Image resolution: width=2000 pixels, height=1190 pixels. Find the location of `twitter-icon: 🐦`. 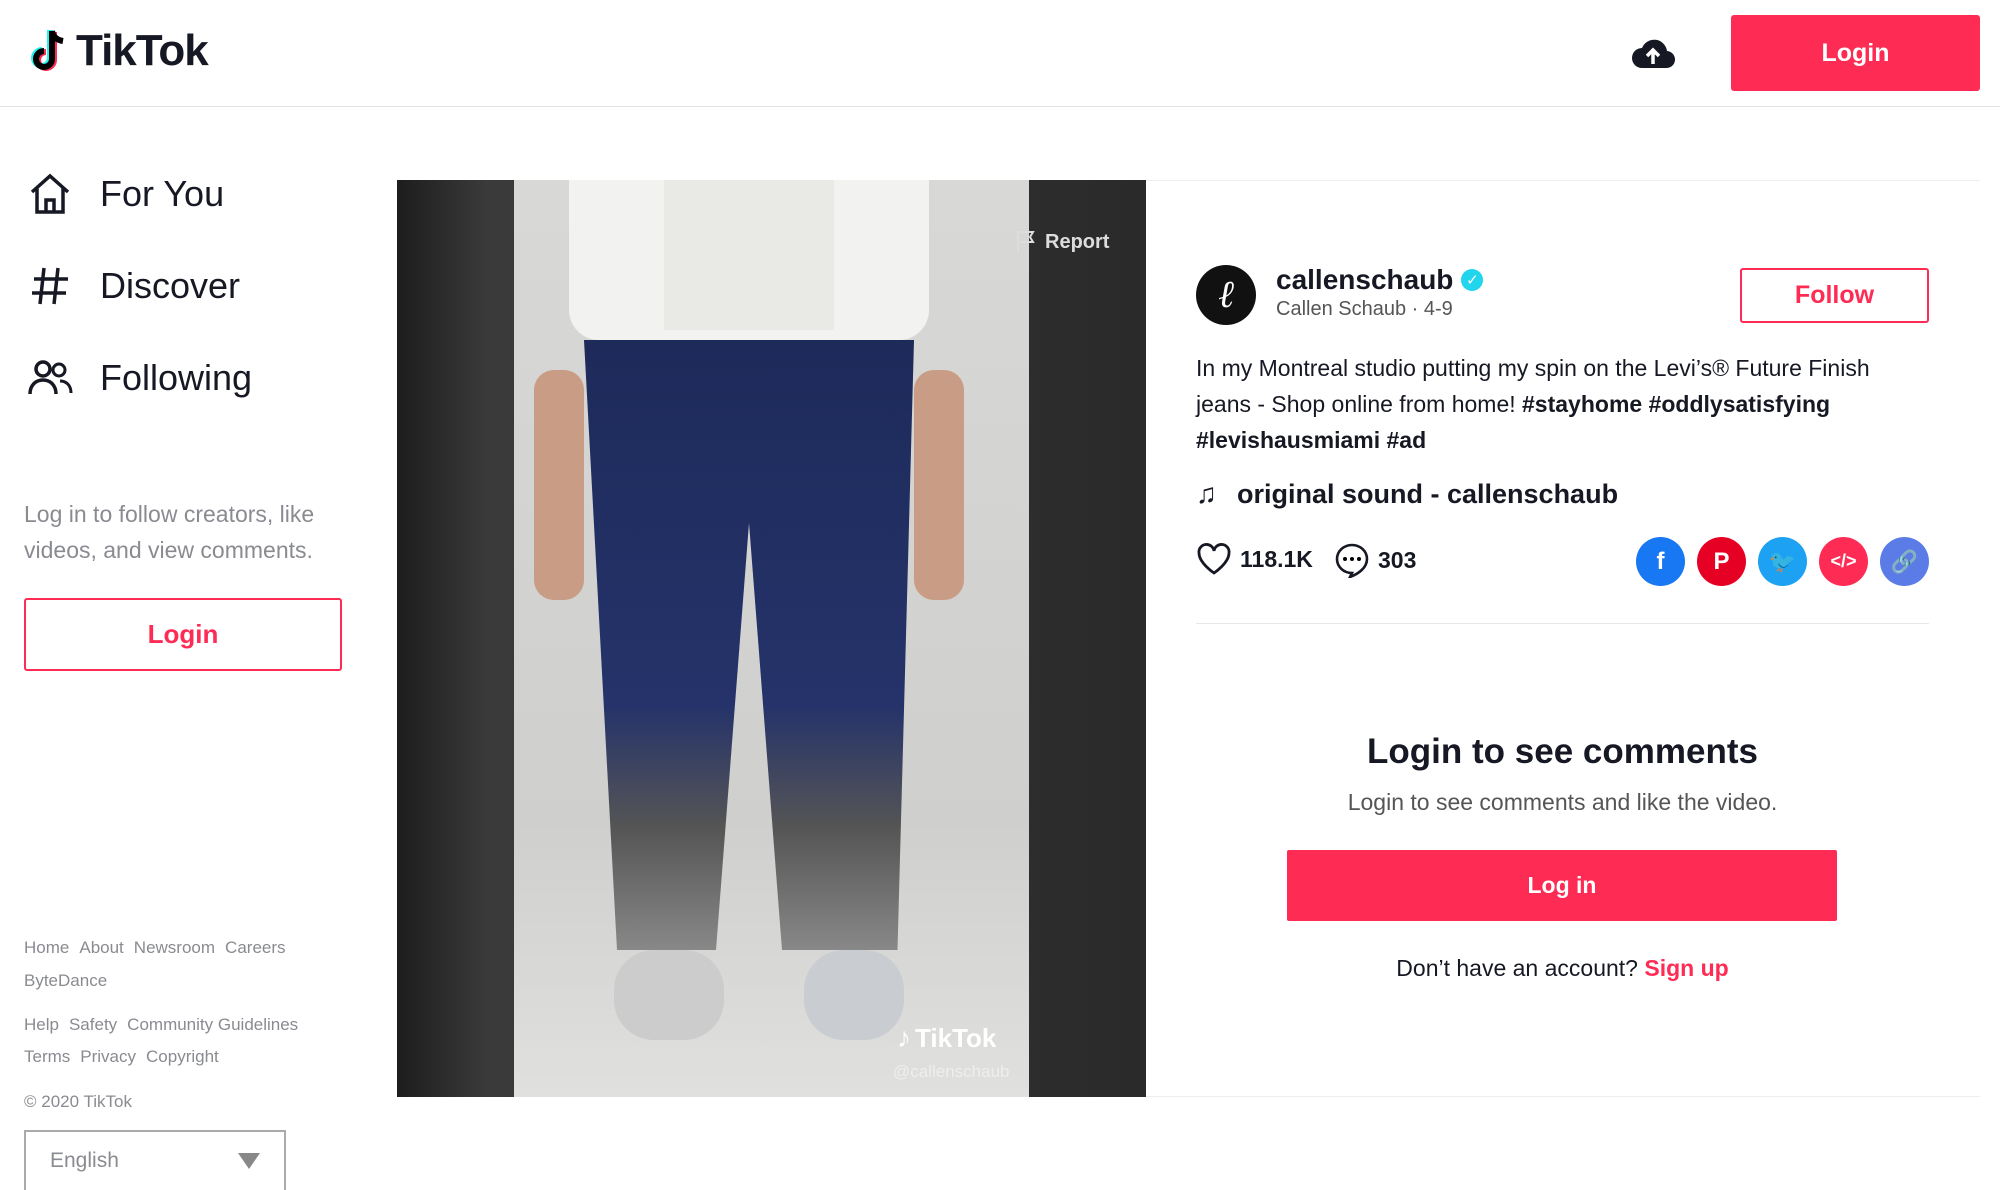

twitter-icon: 🐦 is located at coordinates (1782, 561).